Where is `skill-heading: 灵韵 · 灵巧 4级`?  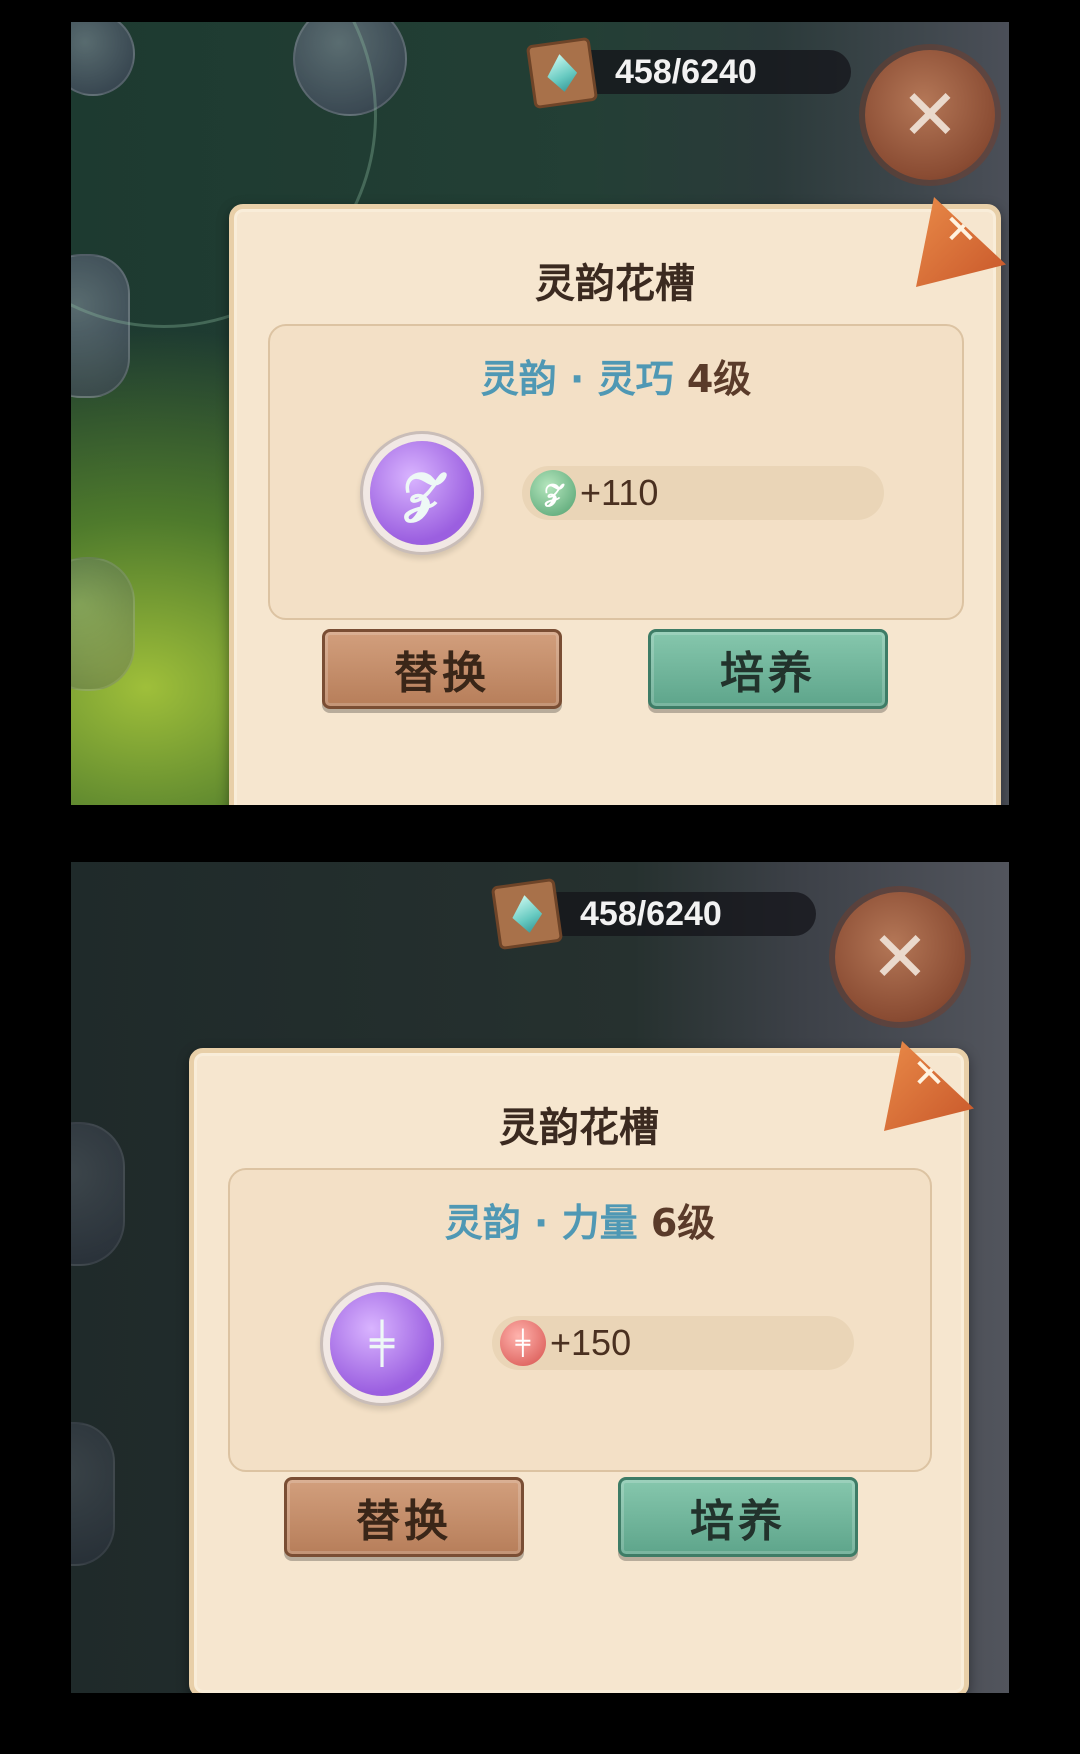 skill-heading: 灵韵 · 灵巧 4级 is located at coordinates (616, 375).